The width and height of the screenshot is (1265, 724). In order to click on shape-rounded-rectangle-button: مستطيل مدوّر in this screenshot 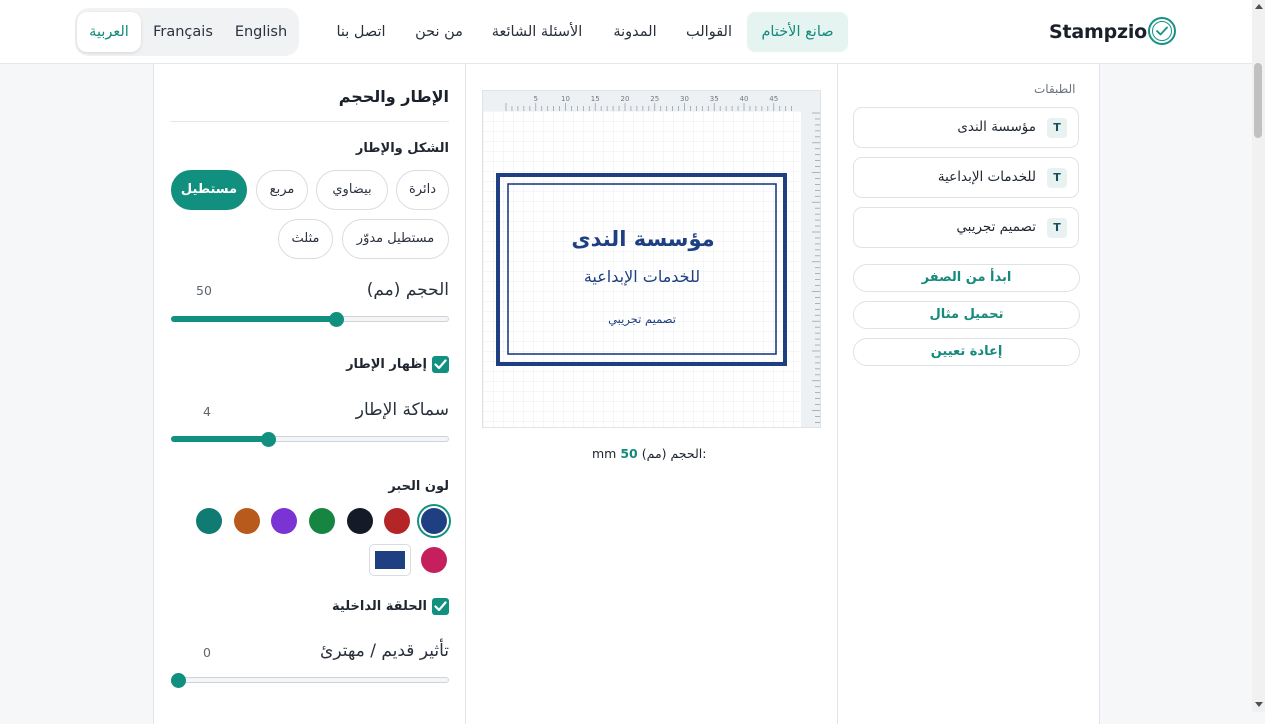, I will do `click(395, 239)`.